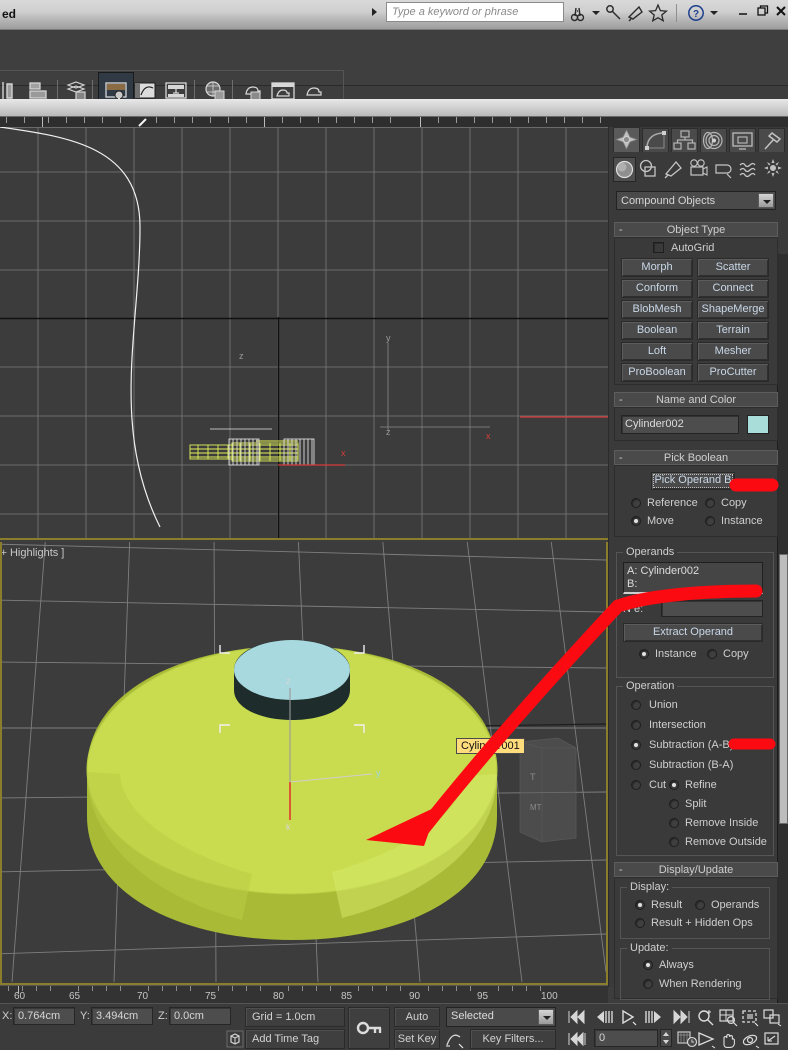 The height and width of the screenshot is (1050, 788). Describe the element at coordinates (374, 12) in the screenshot. I see `quick-access-caret-icon` at that location.